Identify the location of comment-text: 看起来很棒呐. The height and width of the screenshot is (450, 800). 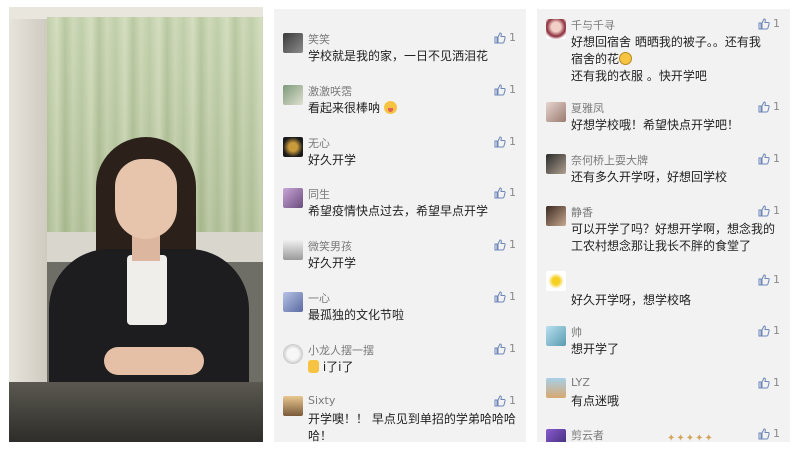
(413, 108).